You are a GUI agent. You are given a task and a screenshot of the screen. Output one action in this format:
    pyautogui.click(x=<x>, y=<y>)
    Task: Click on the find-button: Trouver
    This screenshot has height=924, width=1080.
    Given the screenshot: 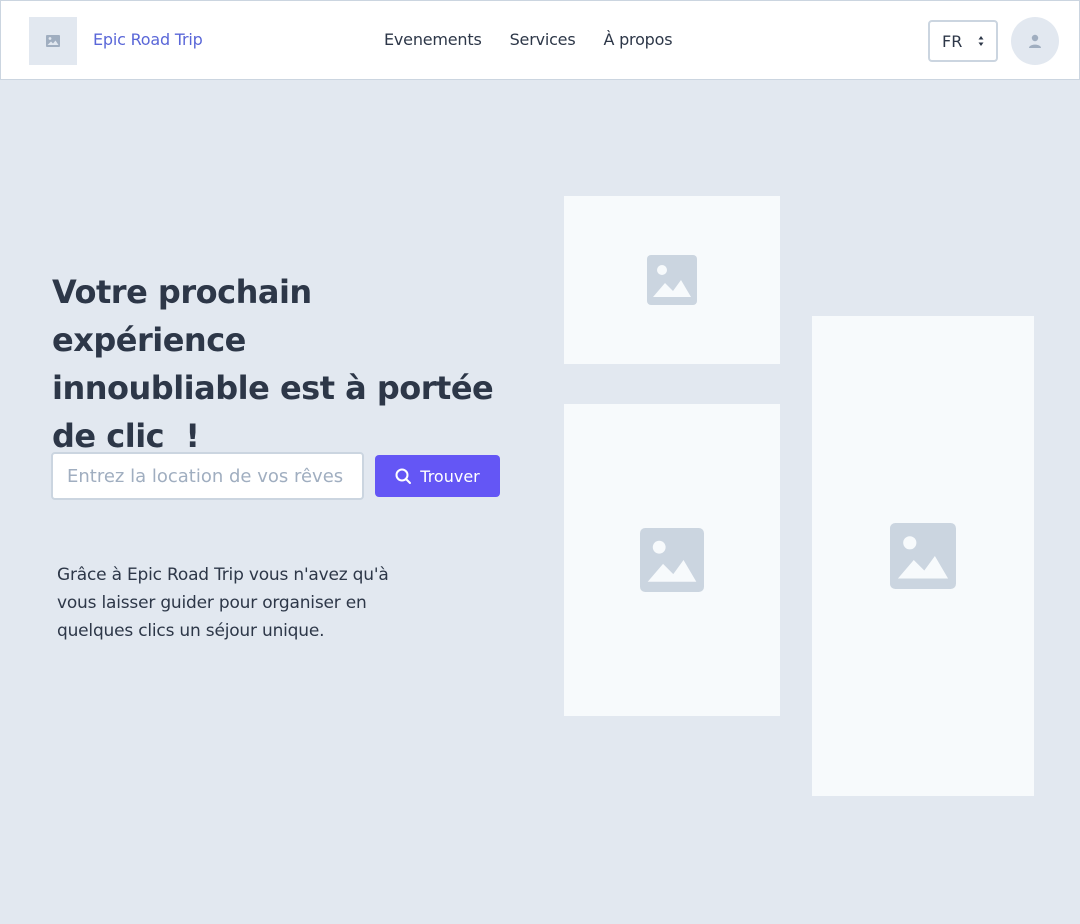 What is the action you would take?
    pyautogui.click(x=437, y=476)
    